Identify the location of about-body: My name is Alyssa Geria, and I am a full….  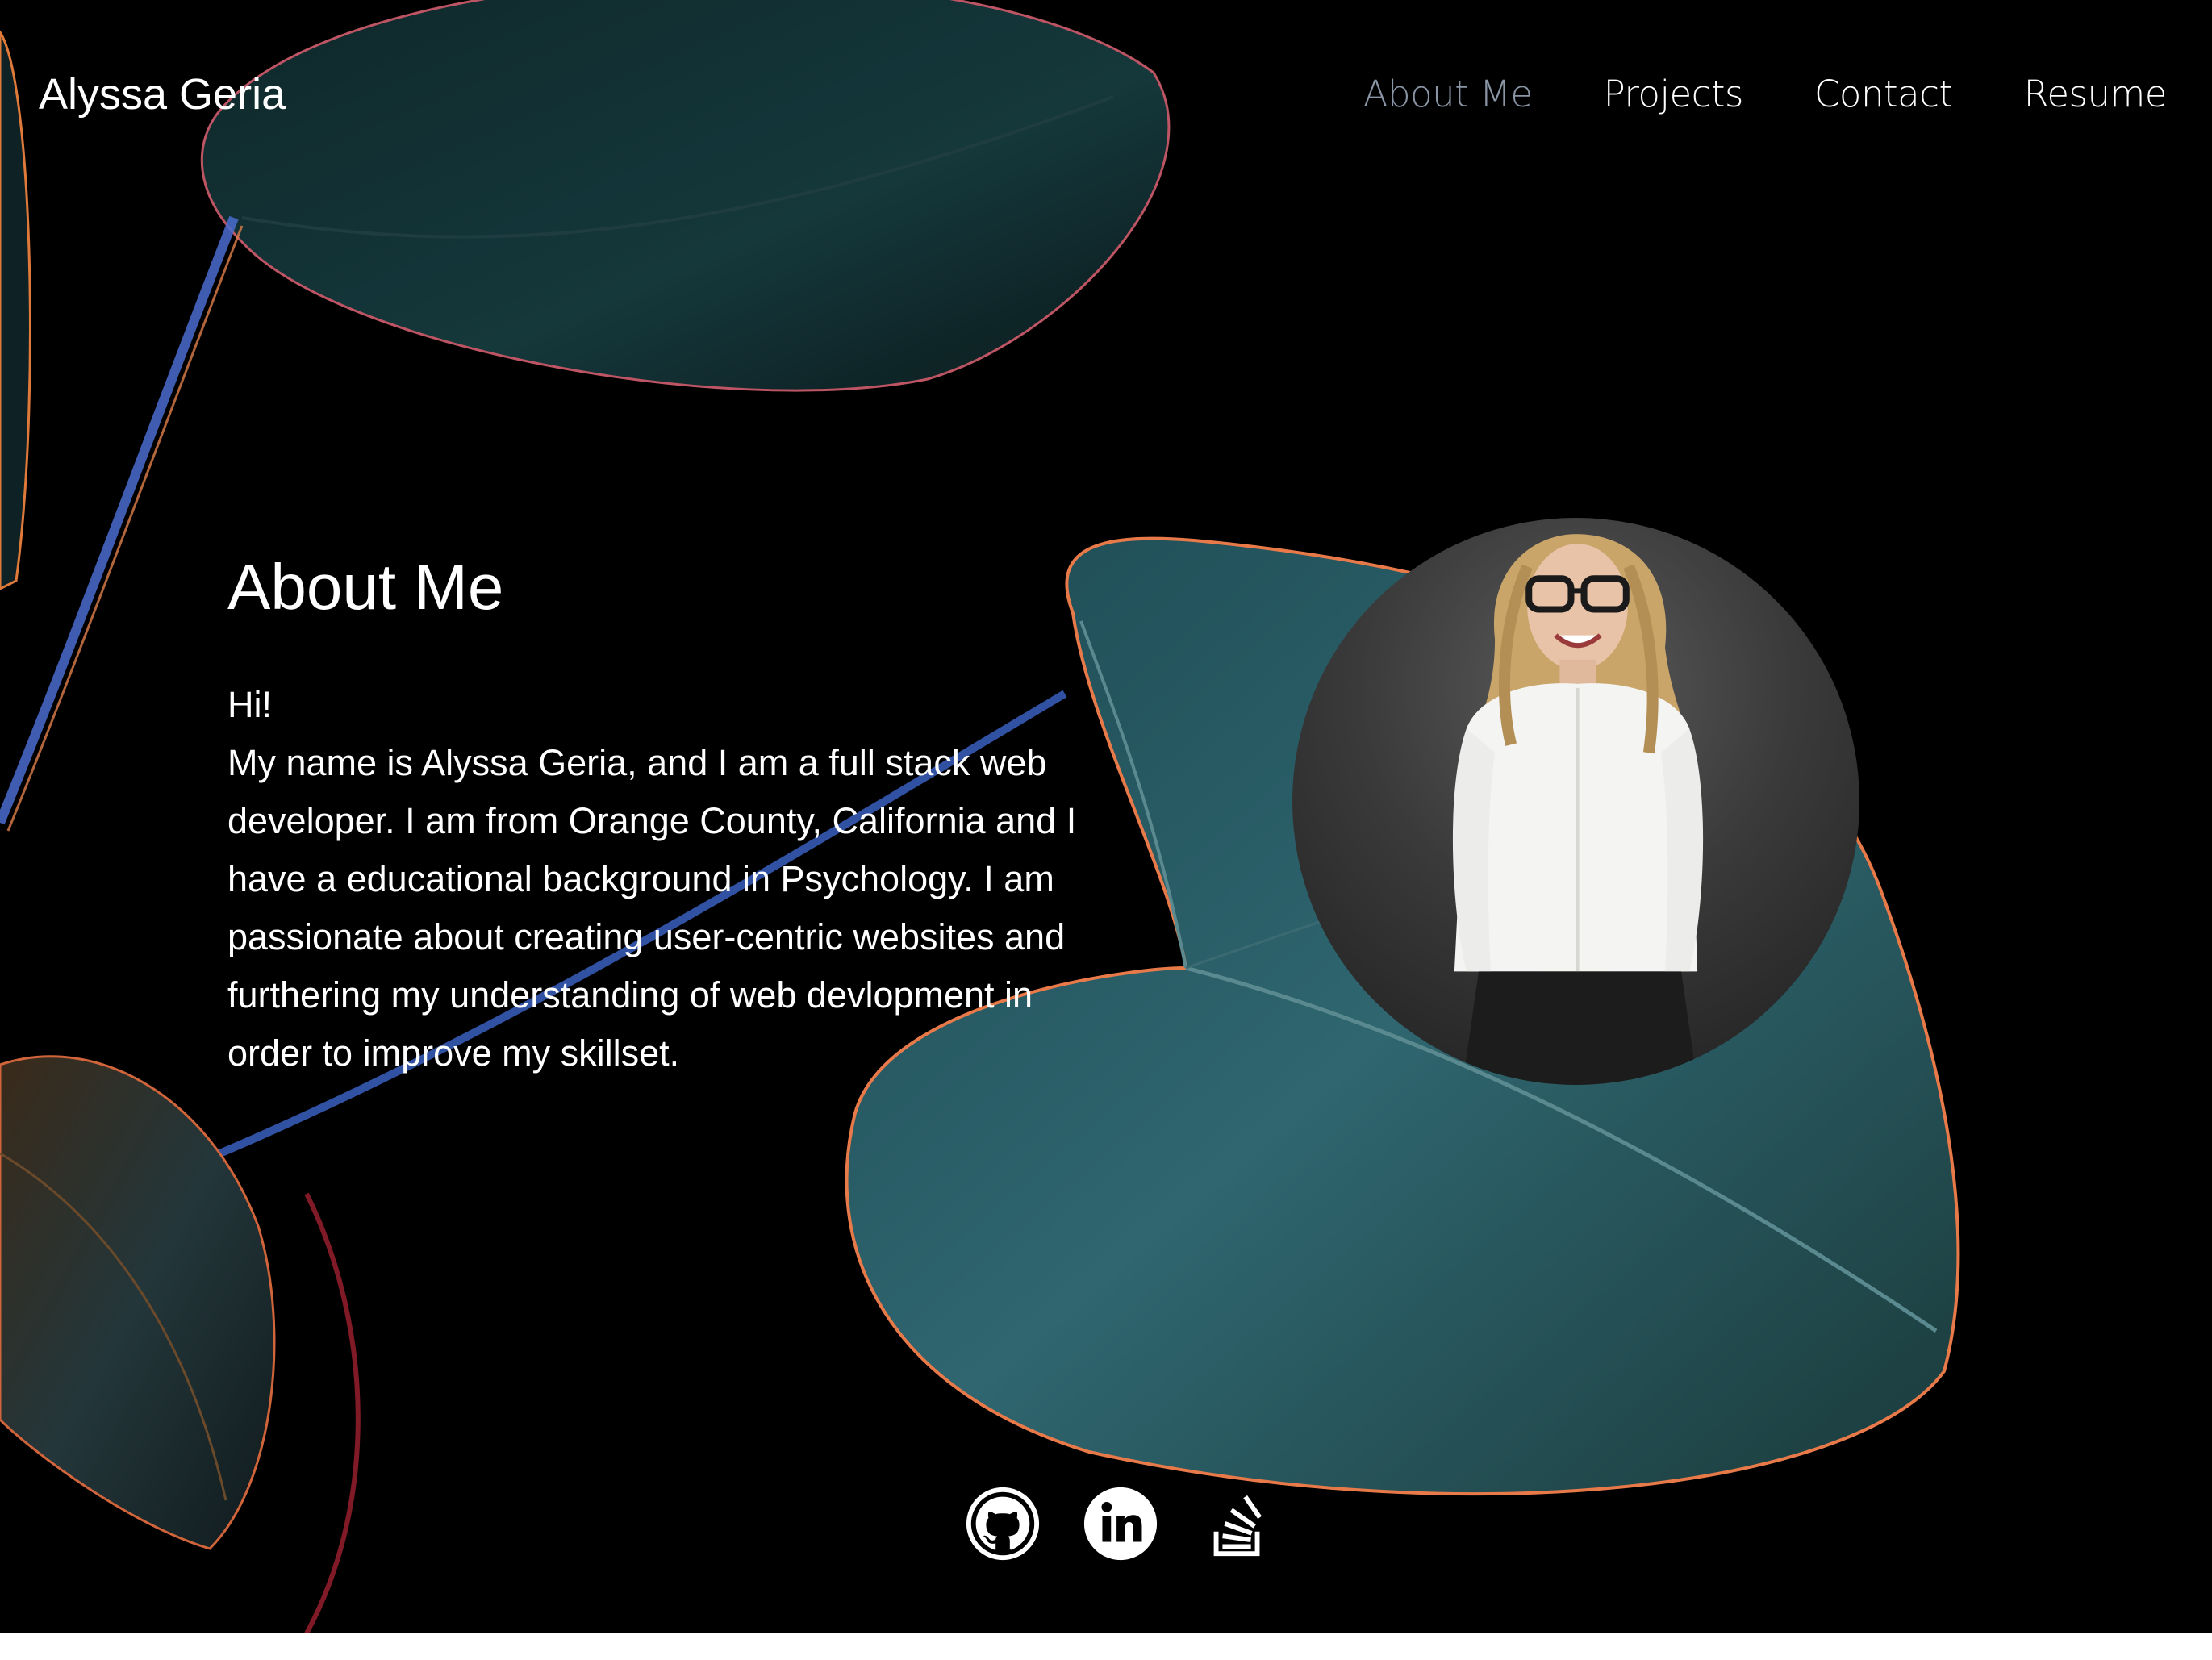
(652, 908).